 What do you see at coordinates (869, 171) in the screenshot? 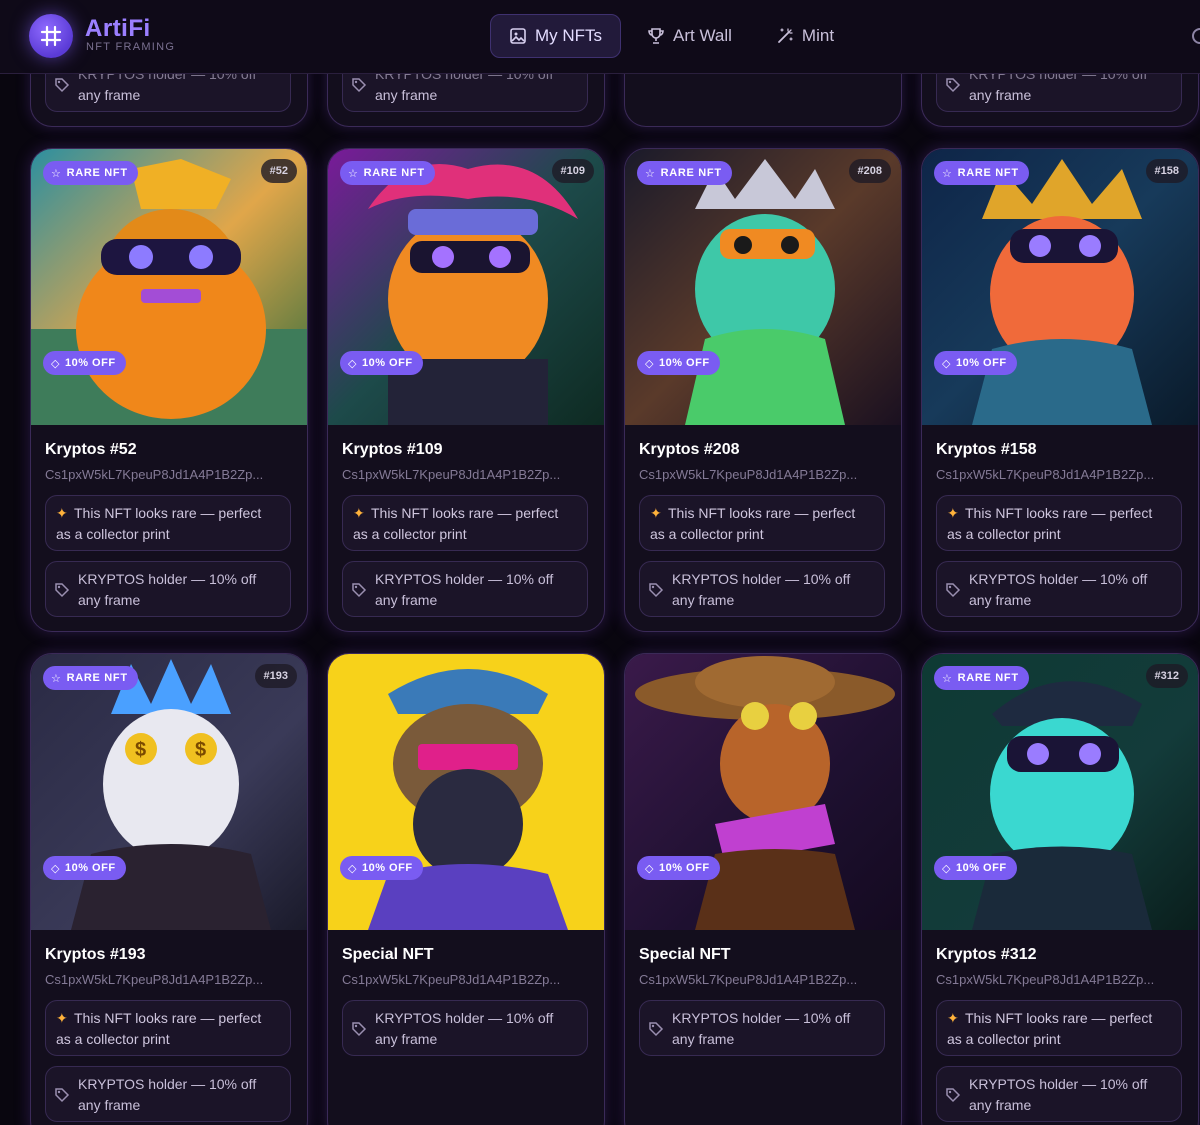
I see `token-number-badge: #208` at bounding box center [869, 171].